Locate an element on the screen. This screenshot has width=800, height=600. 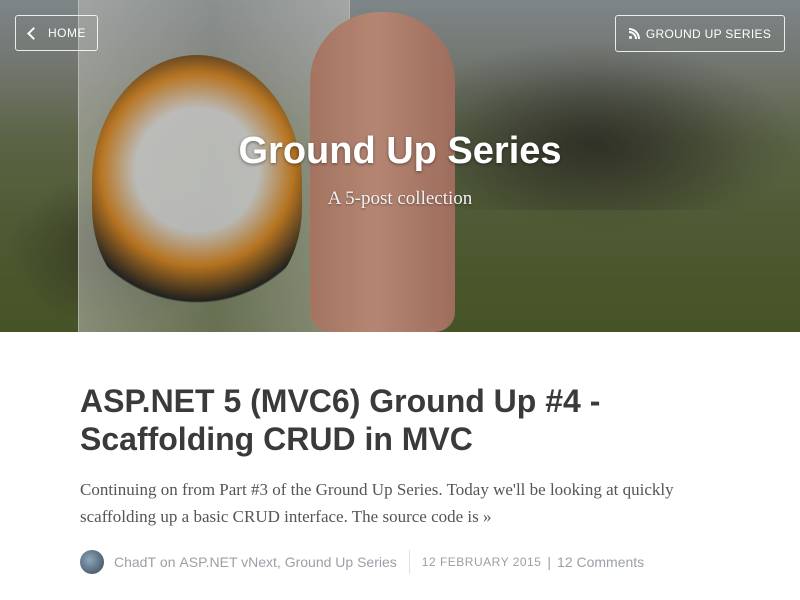
post-tags: ASP.NET vNext, Ground Up Series is located at coordinates (287, 562).